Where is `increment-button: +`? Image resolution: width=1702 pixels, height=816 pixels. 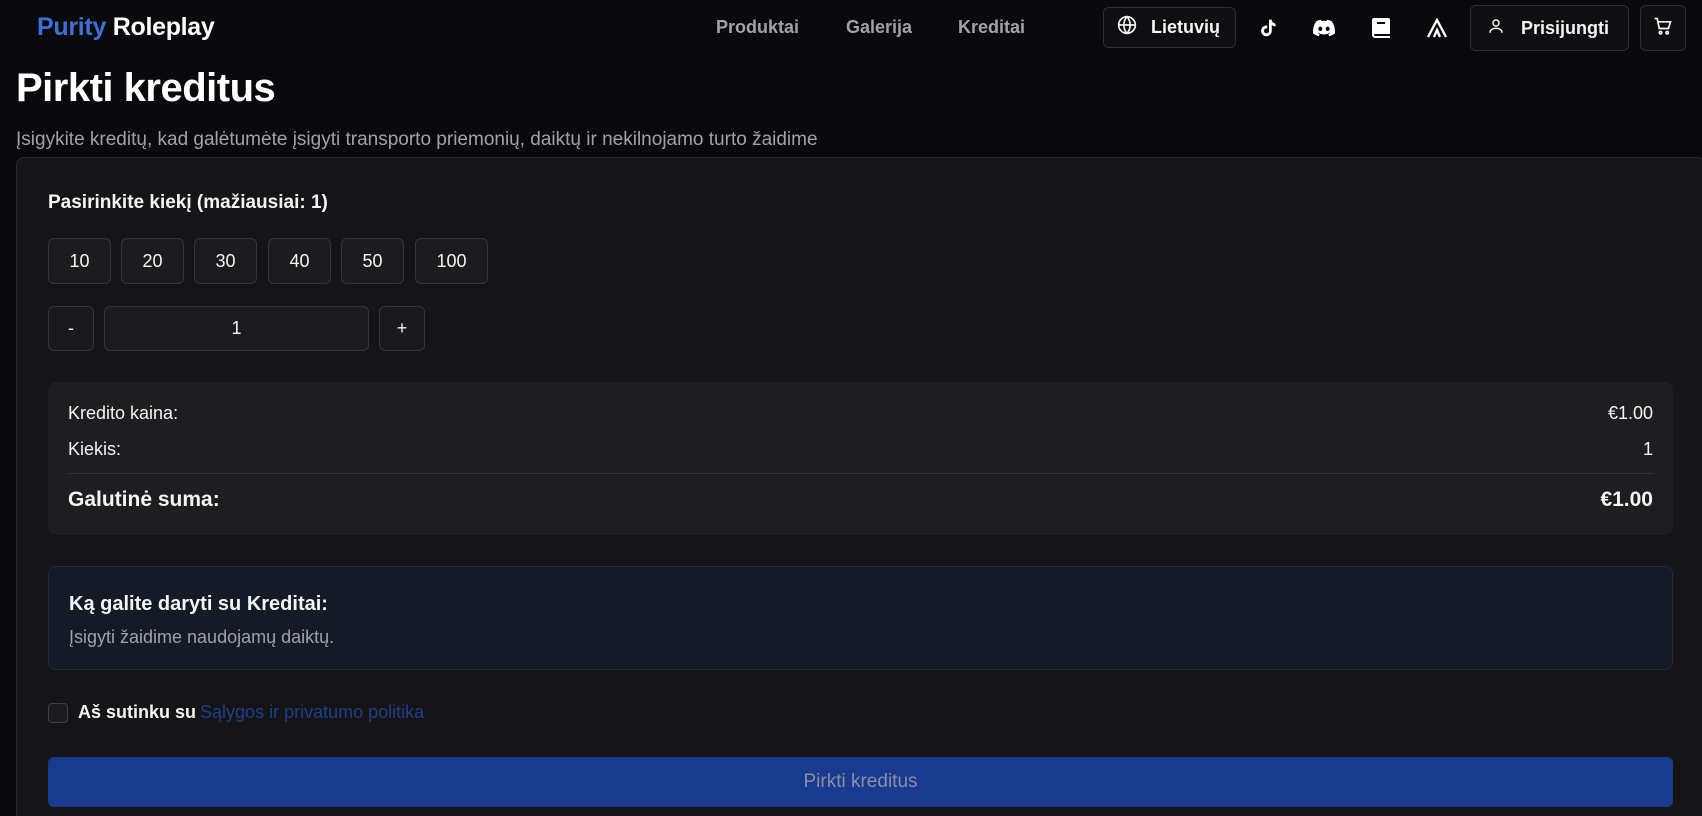
increment-button: + is located at coordinates (402, 328).